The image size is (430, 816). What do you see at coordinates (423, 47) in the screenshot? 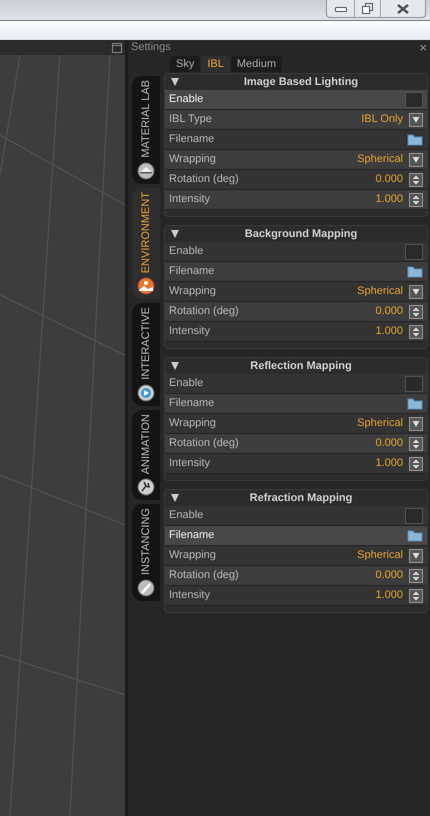
I see `close-button: ×` at bounding box center [423, 47].